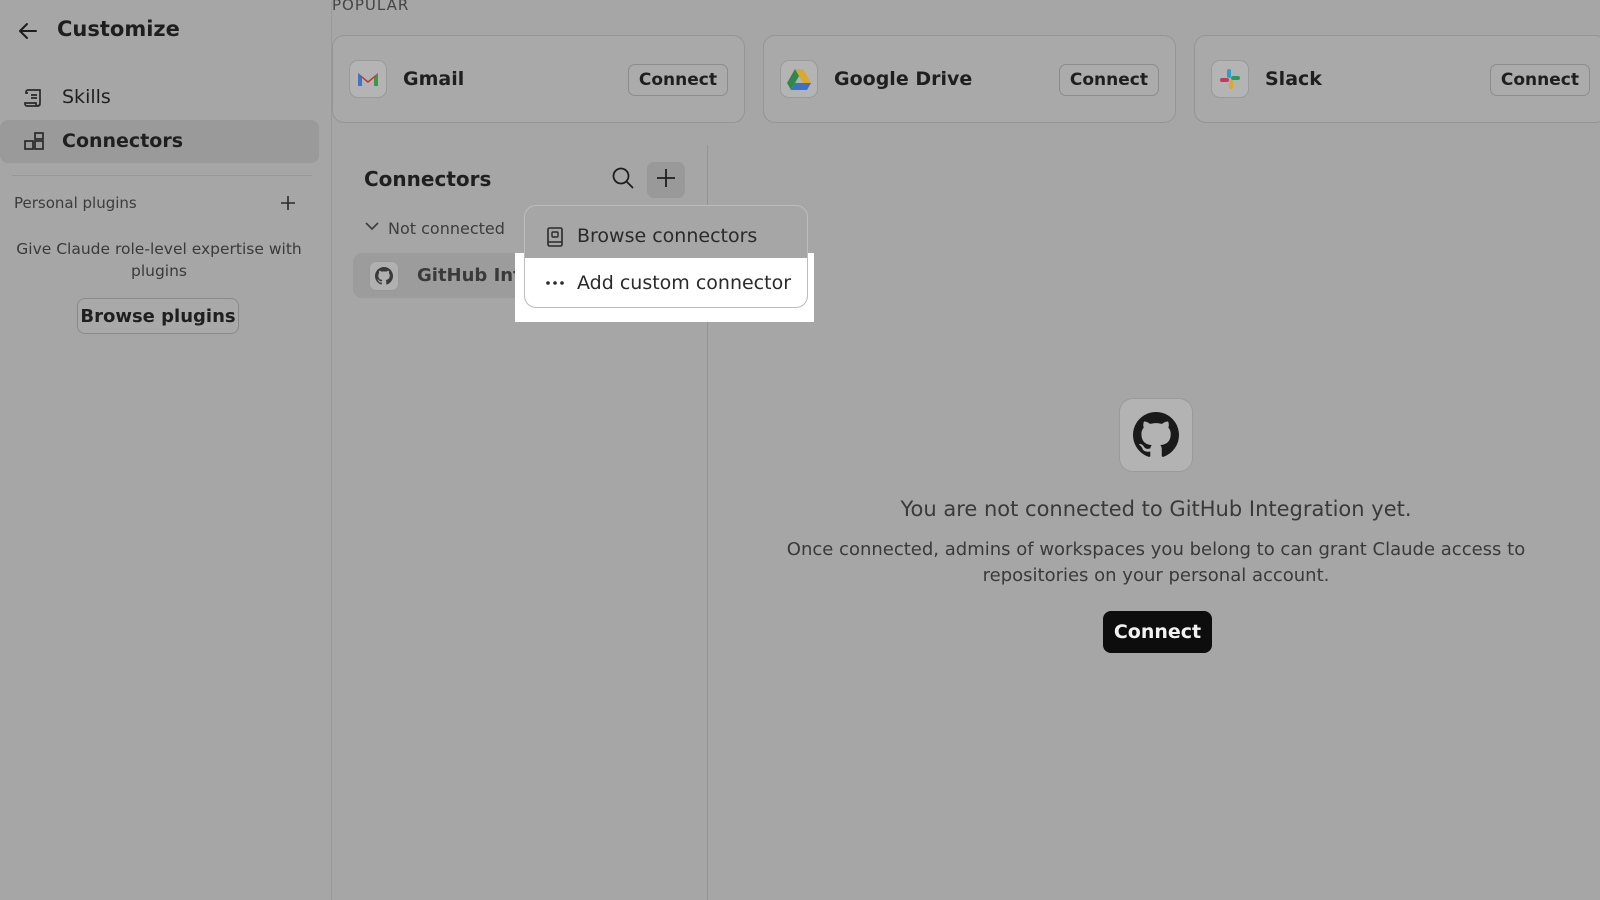 The height and width of the screenshot is (900, 1600). What do you see at coordinates (75, 203) in the screenshot?
I see `personal-plugins-label: Personal plugins` at bounding box center [75, 203].